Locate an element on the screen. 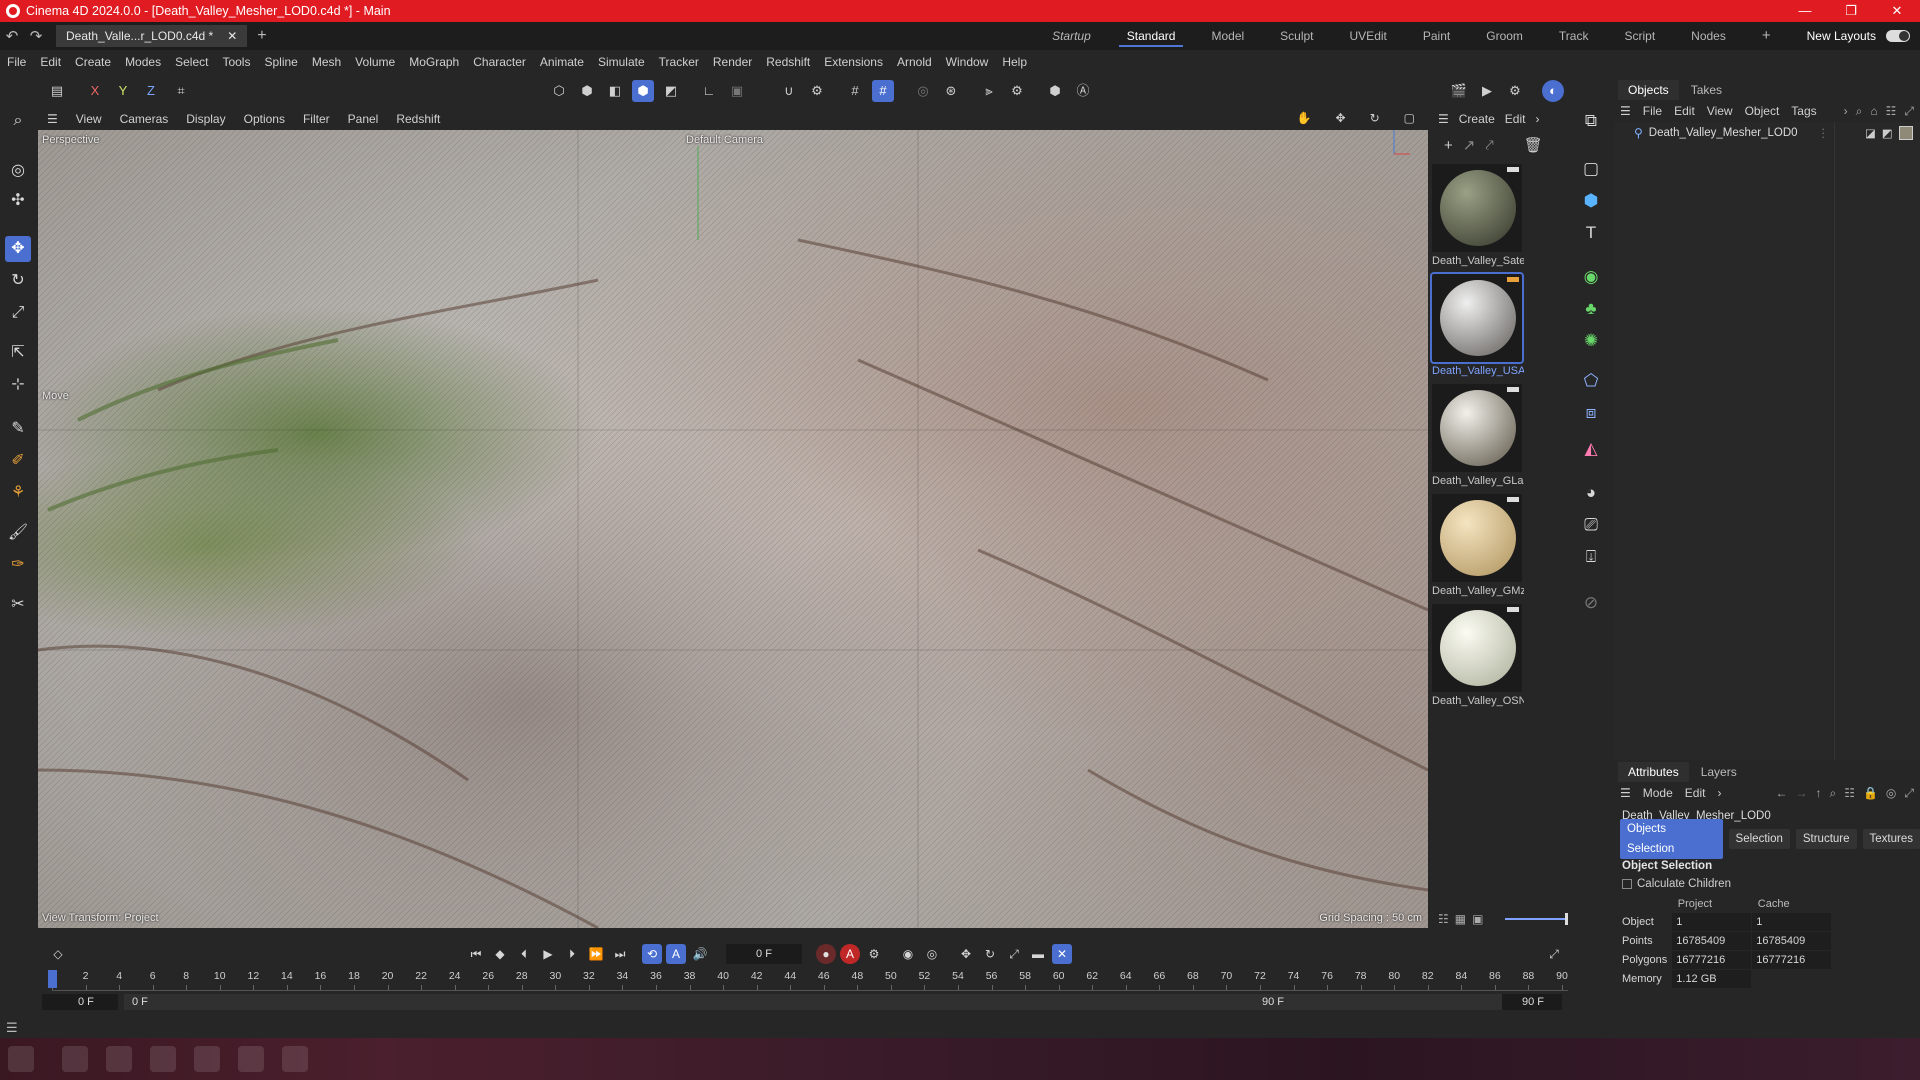  view-icon: ⧉ is located at coordinates (1591, 121).